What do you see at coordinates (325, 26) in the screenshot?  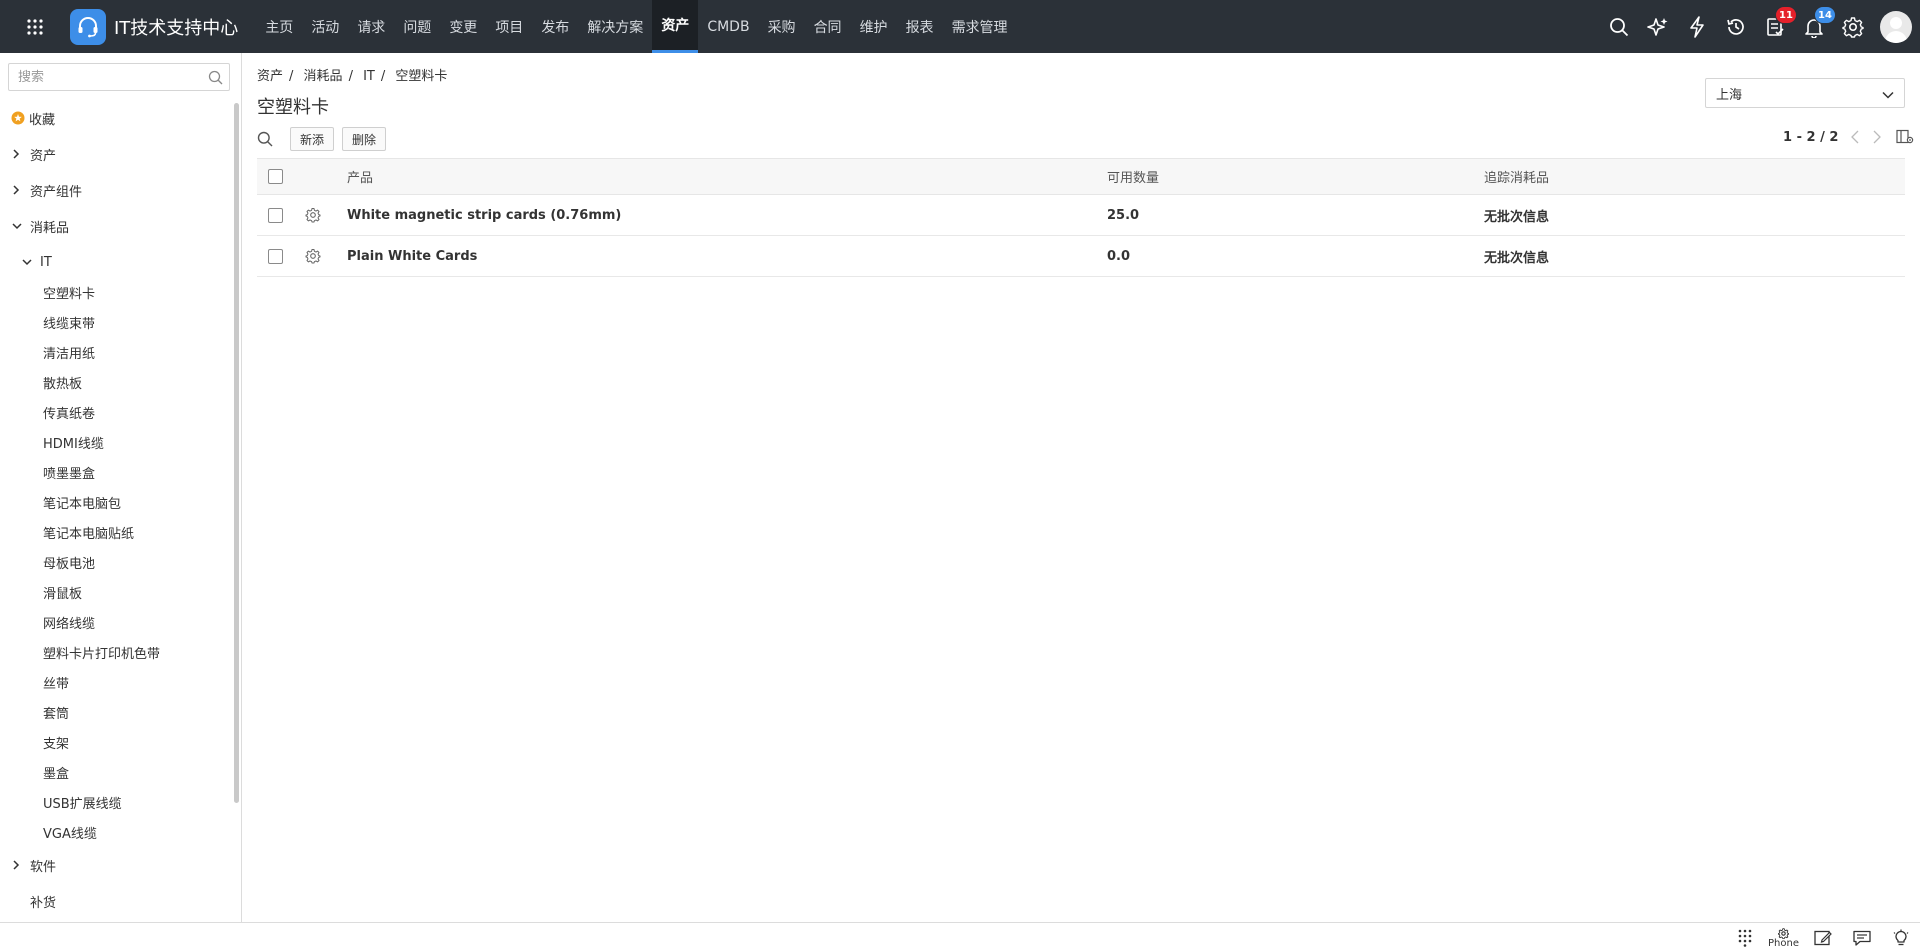 I see `nav-activities: 活动` at bounding box center [325, 26].